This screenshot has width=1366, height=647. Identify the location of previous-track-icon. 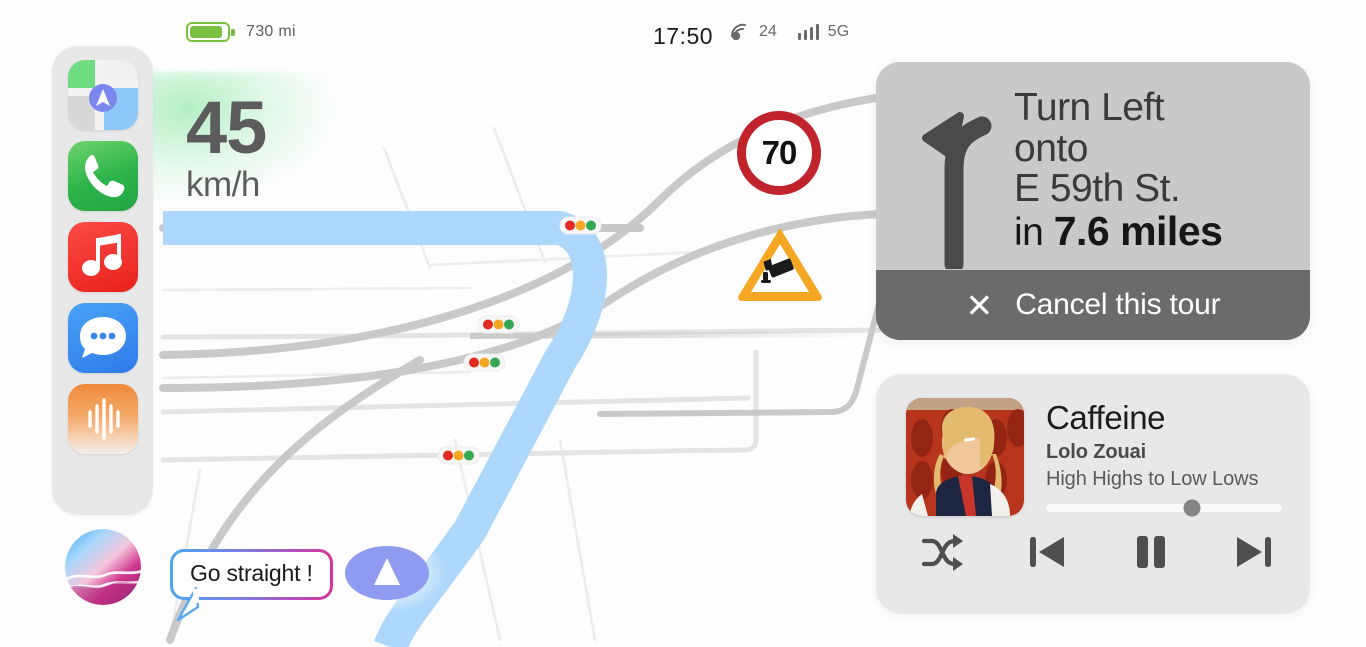
(1047, 552).